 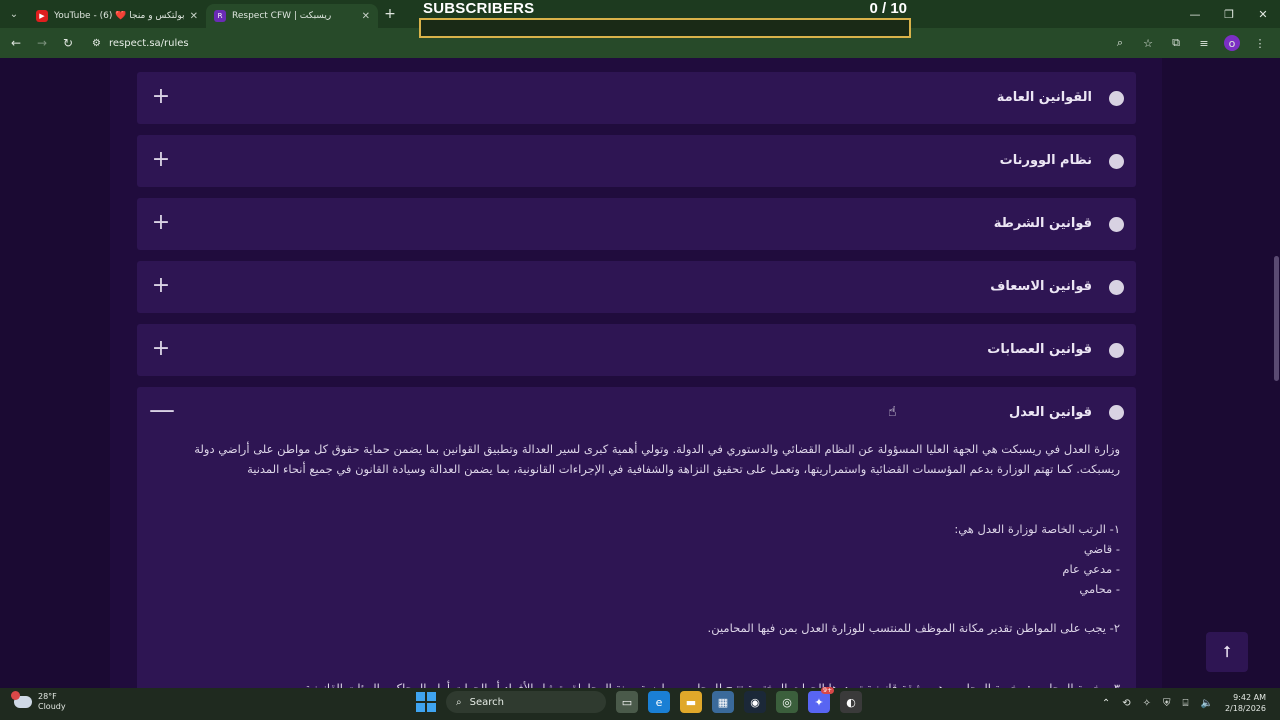 What do you see at coordinates (1276, 318) in the screenshot?
I see `scrollbar-thumb` at bounding box center [1276, 318].